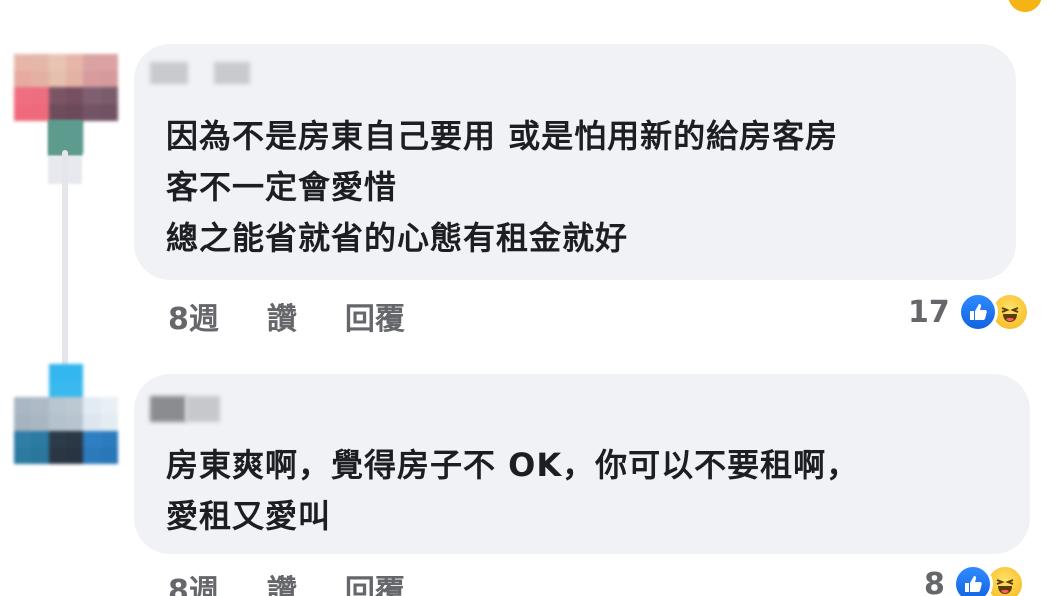 The height and width of the screenshot is (596, 1060). I want to click on avatar, so click(66, 414).